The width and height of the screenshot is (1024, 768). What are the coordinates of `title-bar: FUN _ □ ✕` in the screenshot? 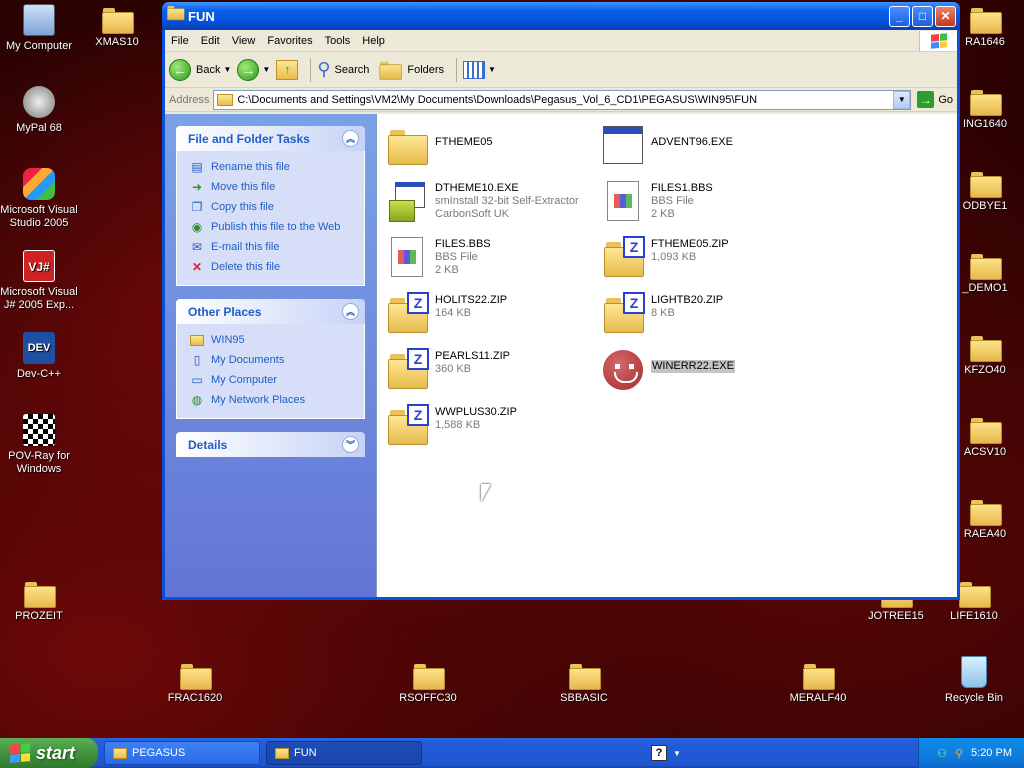 It's located at (561, 16).